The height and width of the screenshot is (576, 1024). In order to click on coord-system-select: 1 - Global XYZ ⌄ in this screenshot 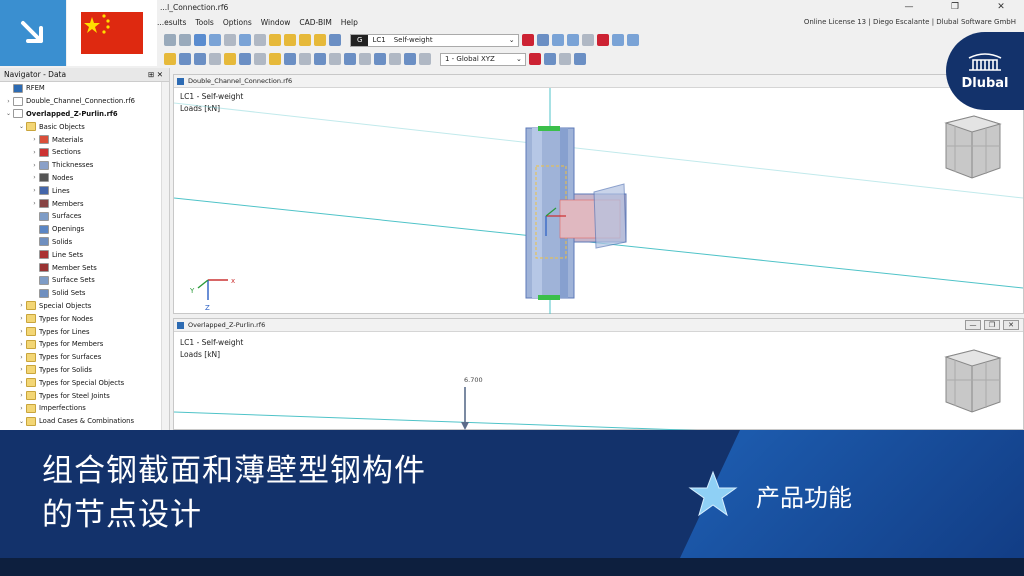, I will do `click(483, 59)`.